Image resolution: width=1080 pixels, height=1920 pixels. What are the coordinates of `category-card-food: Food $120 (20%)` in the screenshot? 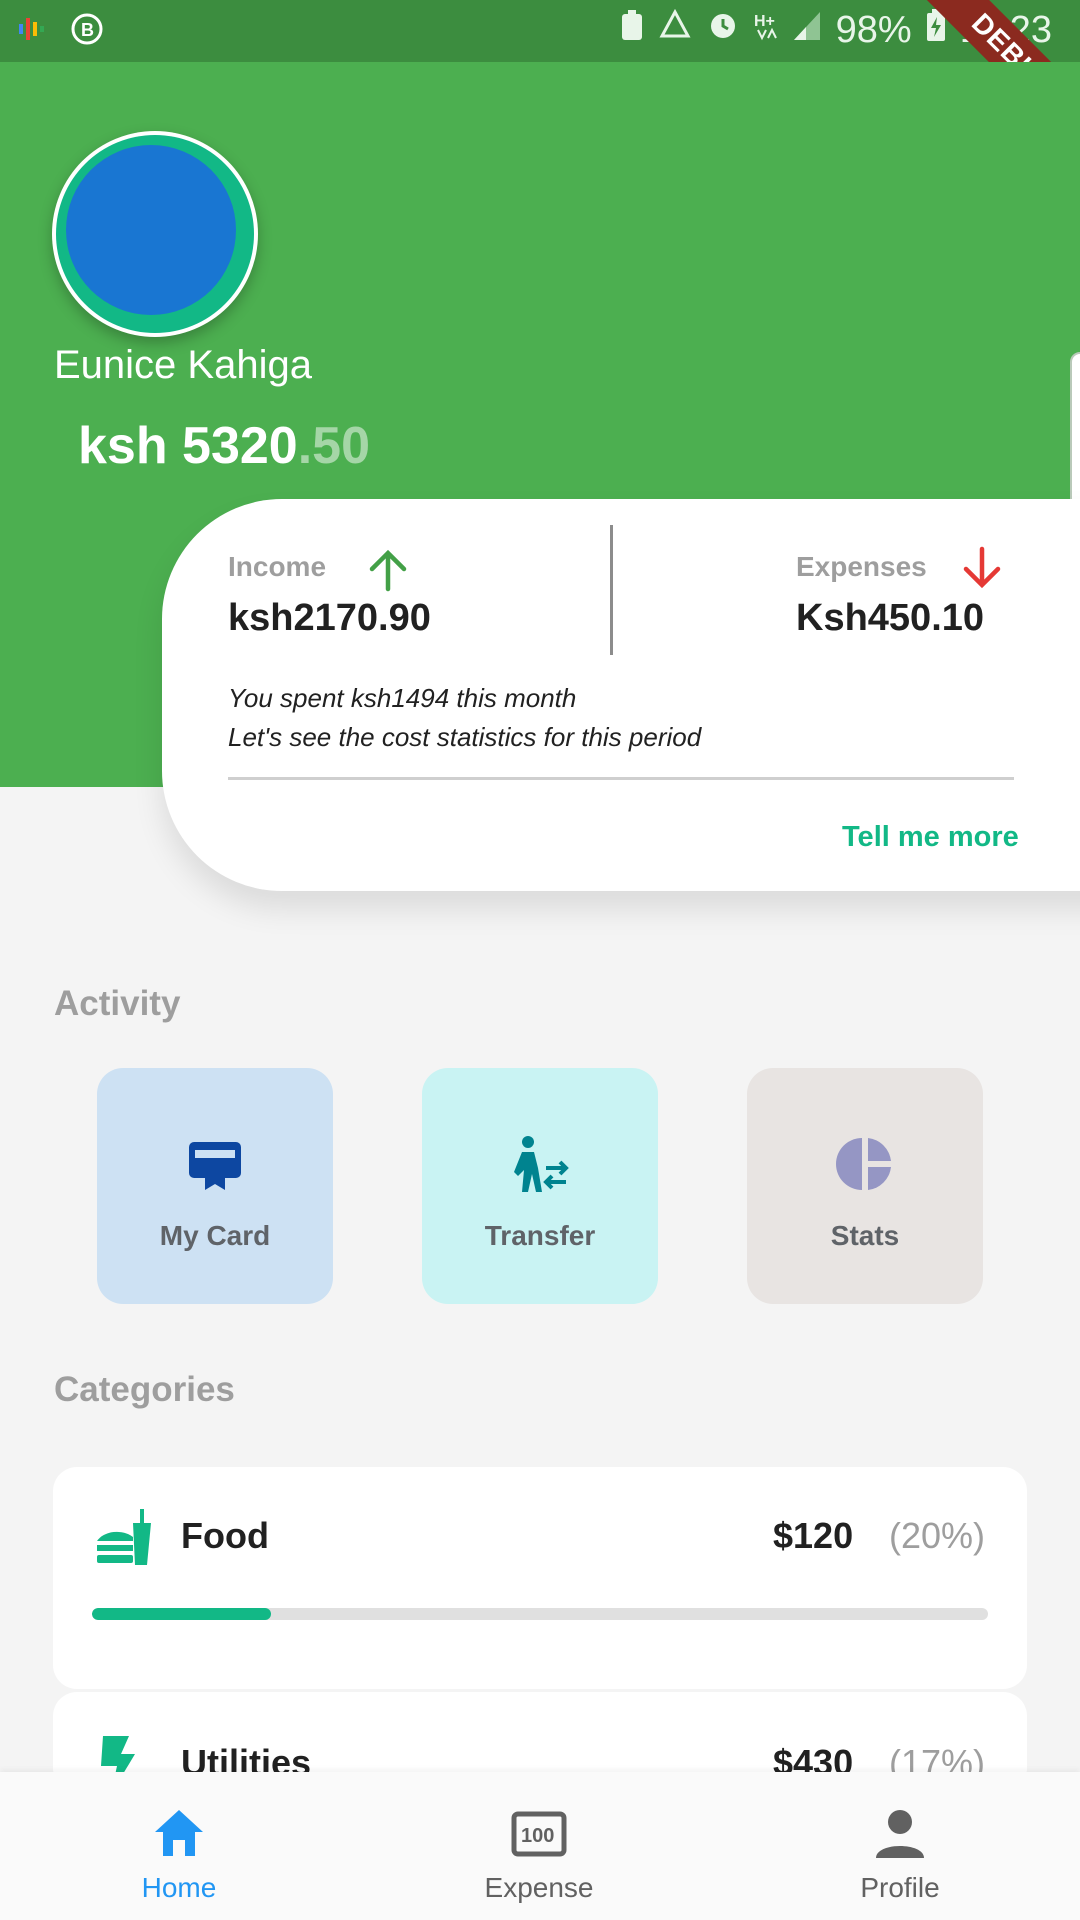 It's located at (540, 1578).